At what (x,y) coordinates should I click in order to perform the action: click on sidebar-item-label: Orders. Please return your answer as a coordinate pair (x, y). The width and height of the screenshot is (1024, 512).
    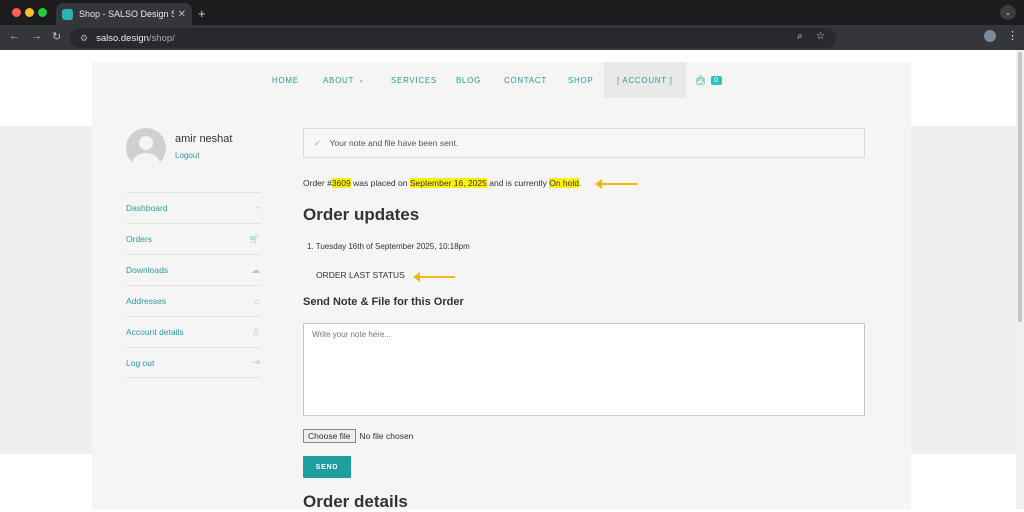
    Looking at the image, I should click on (139, 239).